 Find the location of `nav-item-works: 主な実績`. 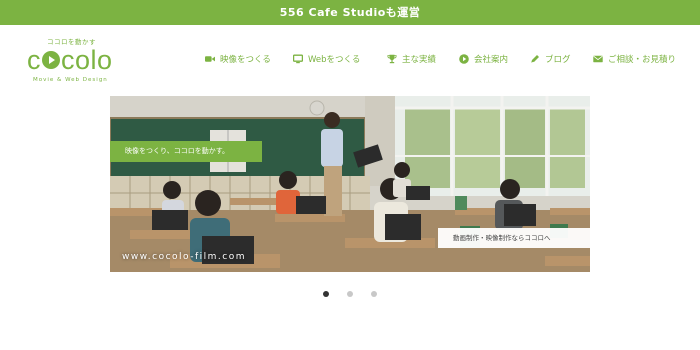

nav-item-works: 主な実績 is located at coordinates (411, 59).